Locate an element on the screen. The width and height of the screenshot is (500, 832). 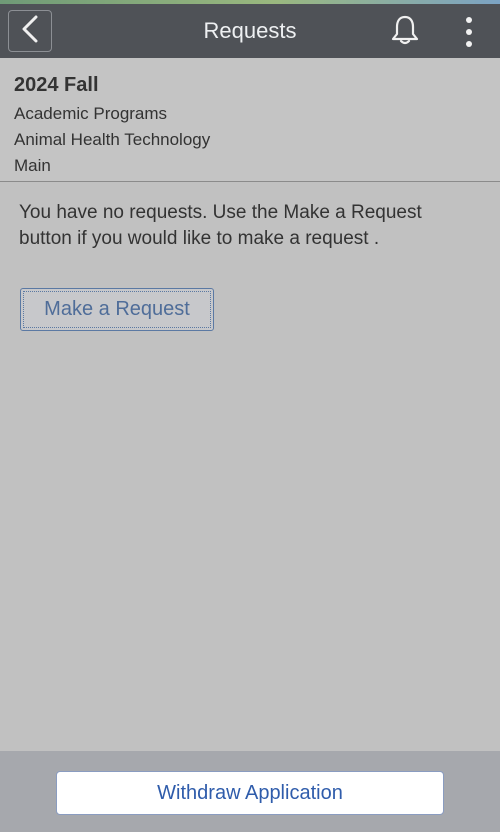
notifications-button is located at coordinates (405, 32).